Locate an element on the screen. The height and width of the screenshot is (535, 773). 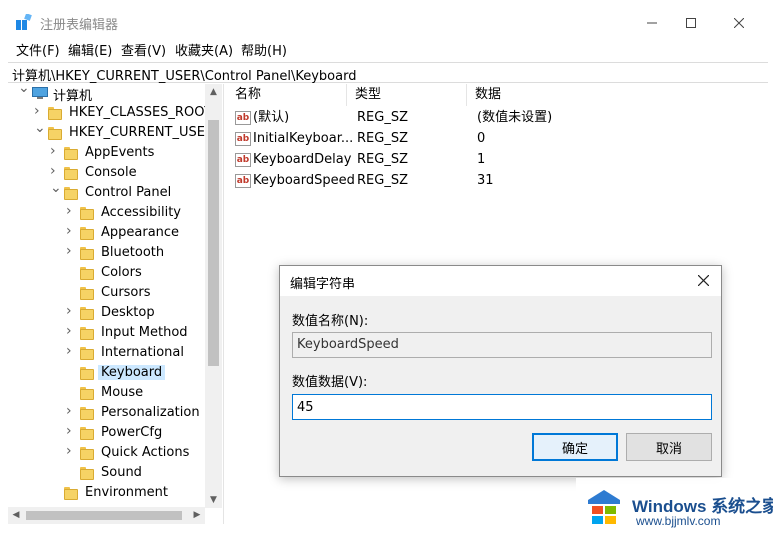
value-data-input is located at coordinates (502, 407).